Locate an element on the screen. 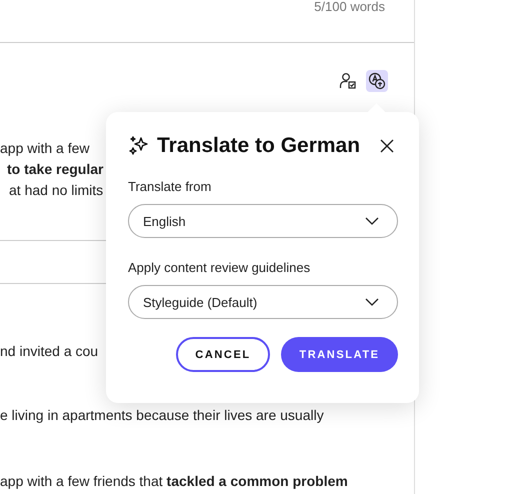  close-icon is located at coordinates (387, 146).